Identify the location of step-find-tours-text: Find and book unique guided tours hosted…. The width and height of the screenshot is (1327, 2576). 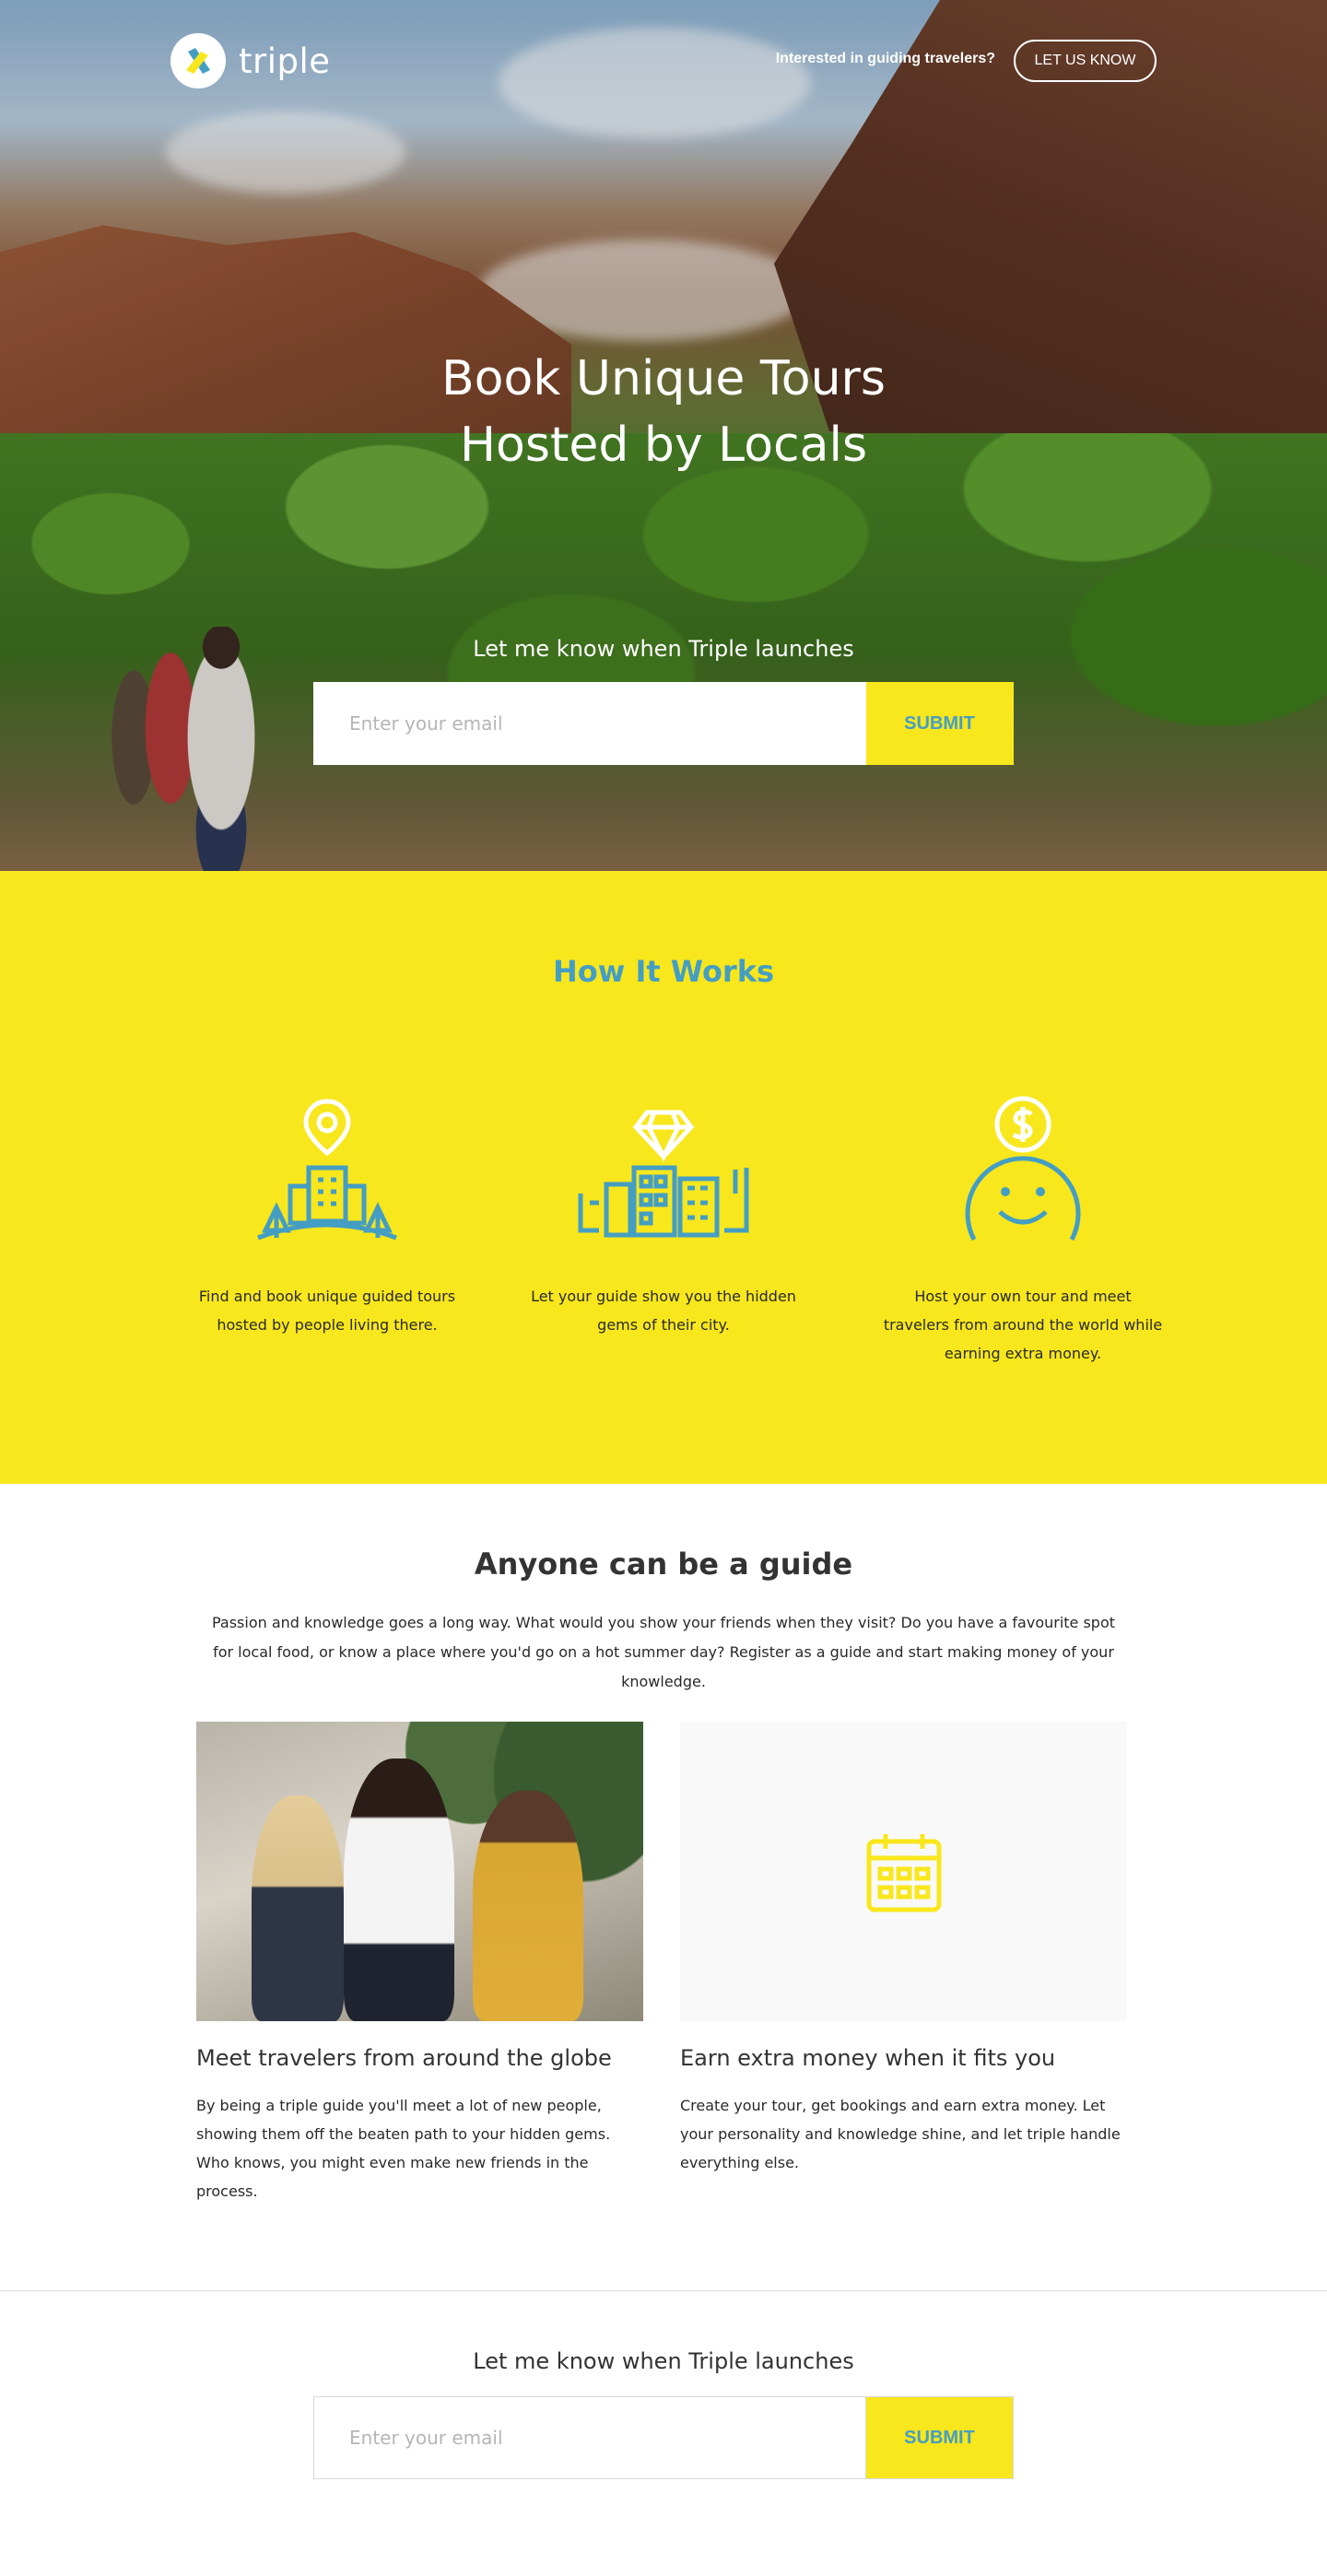
(327, 1311).